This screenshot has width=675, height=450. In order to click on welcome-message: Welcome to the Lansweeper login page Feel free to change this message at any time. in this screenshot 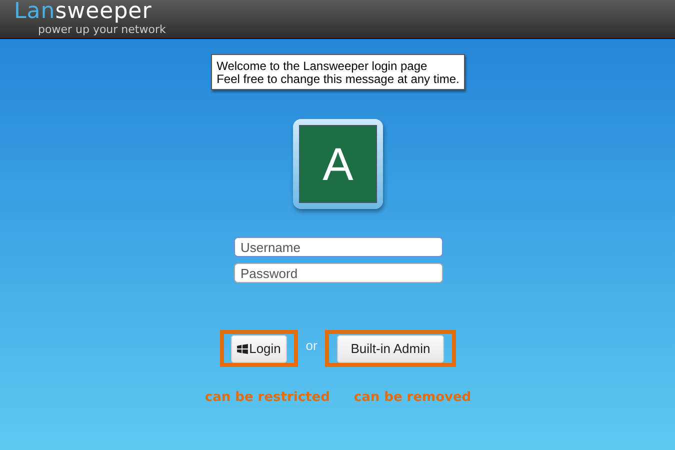, I will do `click(338, 72)`.